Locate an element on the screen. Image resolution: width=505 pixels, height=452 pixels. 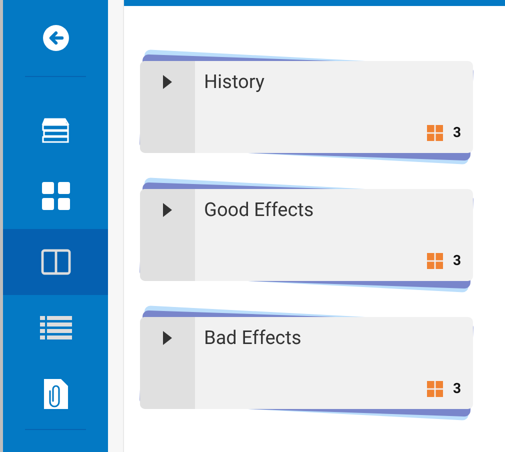
attachment-file-icon is located at coordinates (56, 394).